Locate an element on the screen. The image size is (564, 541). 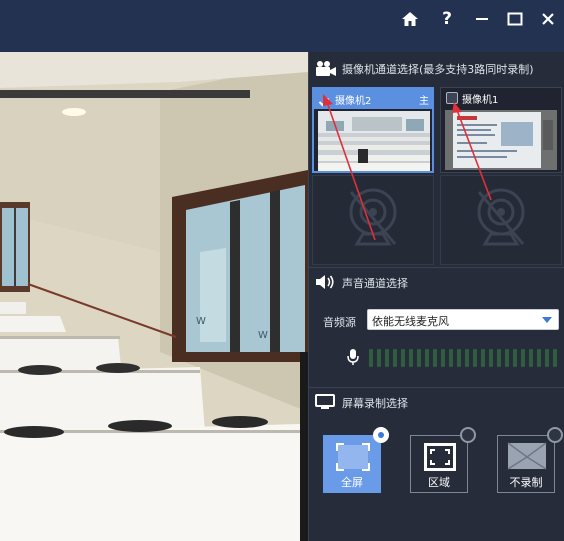
dropdown-arrow-icon is located at coordinates (547, 320).